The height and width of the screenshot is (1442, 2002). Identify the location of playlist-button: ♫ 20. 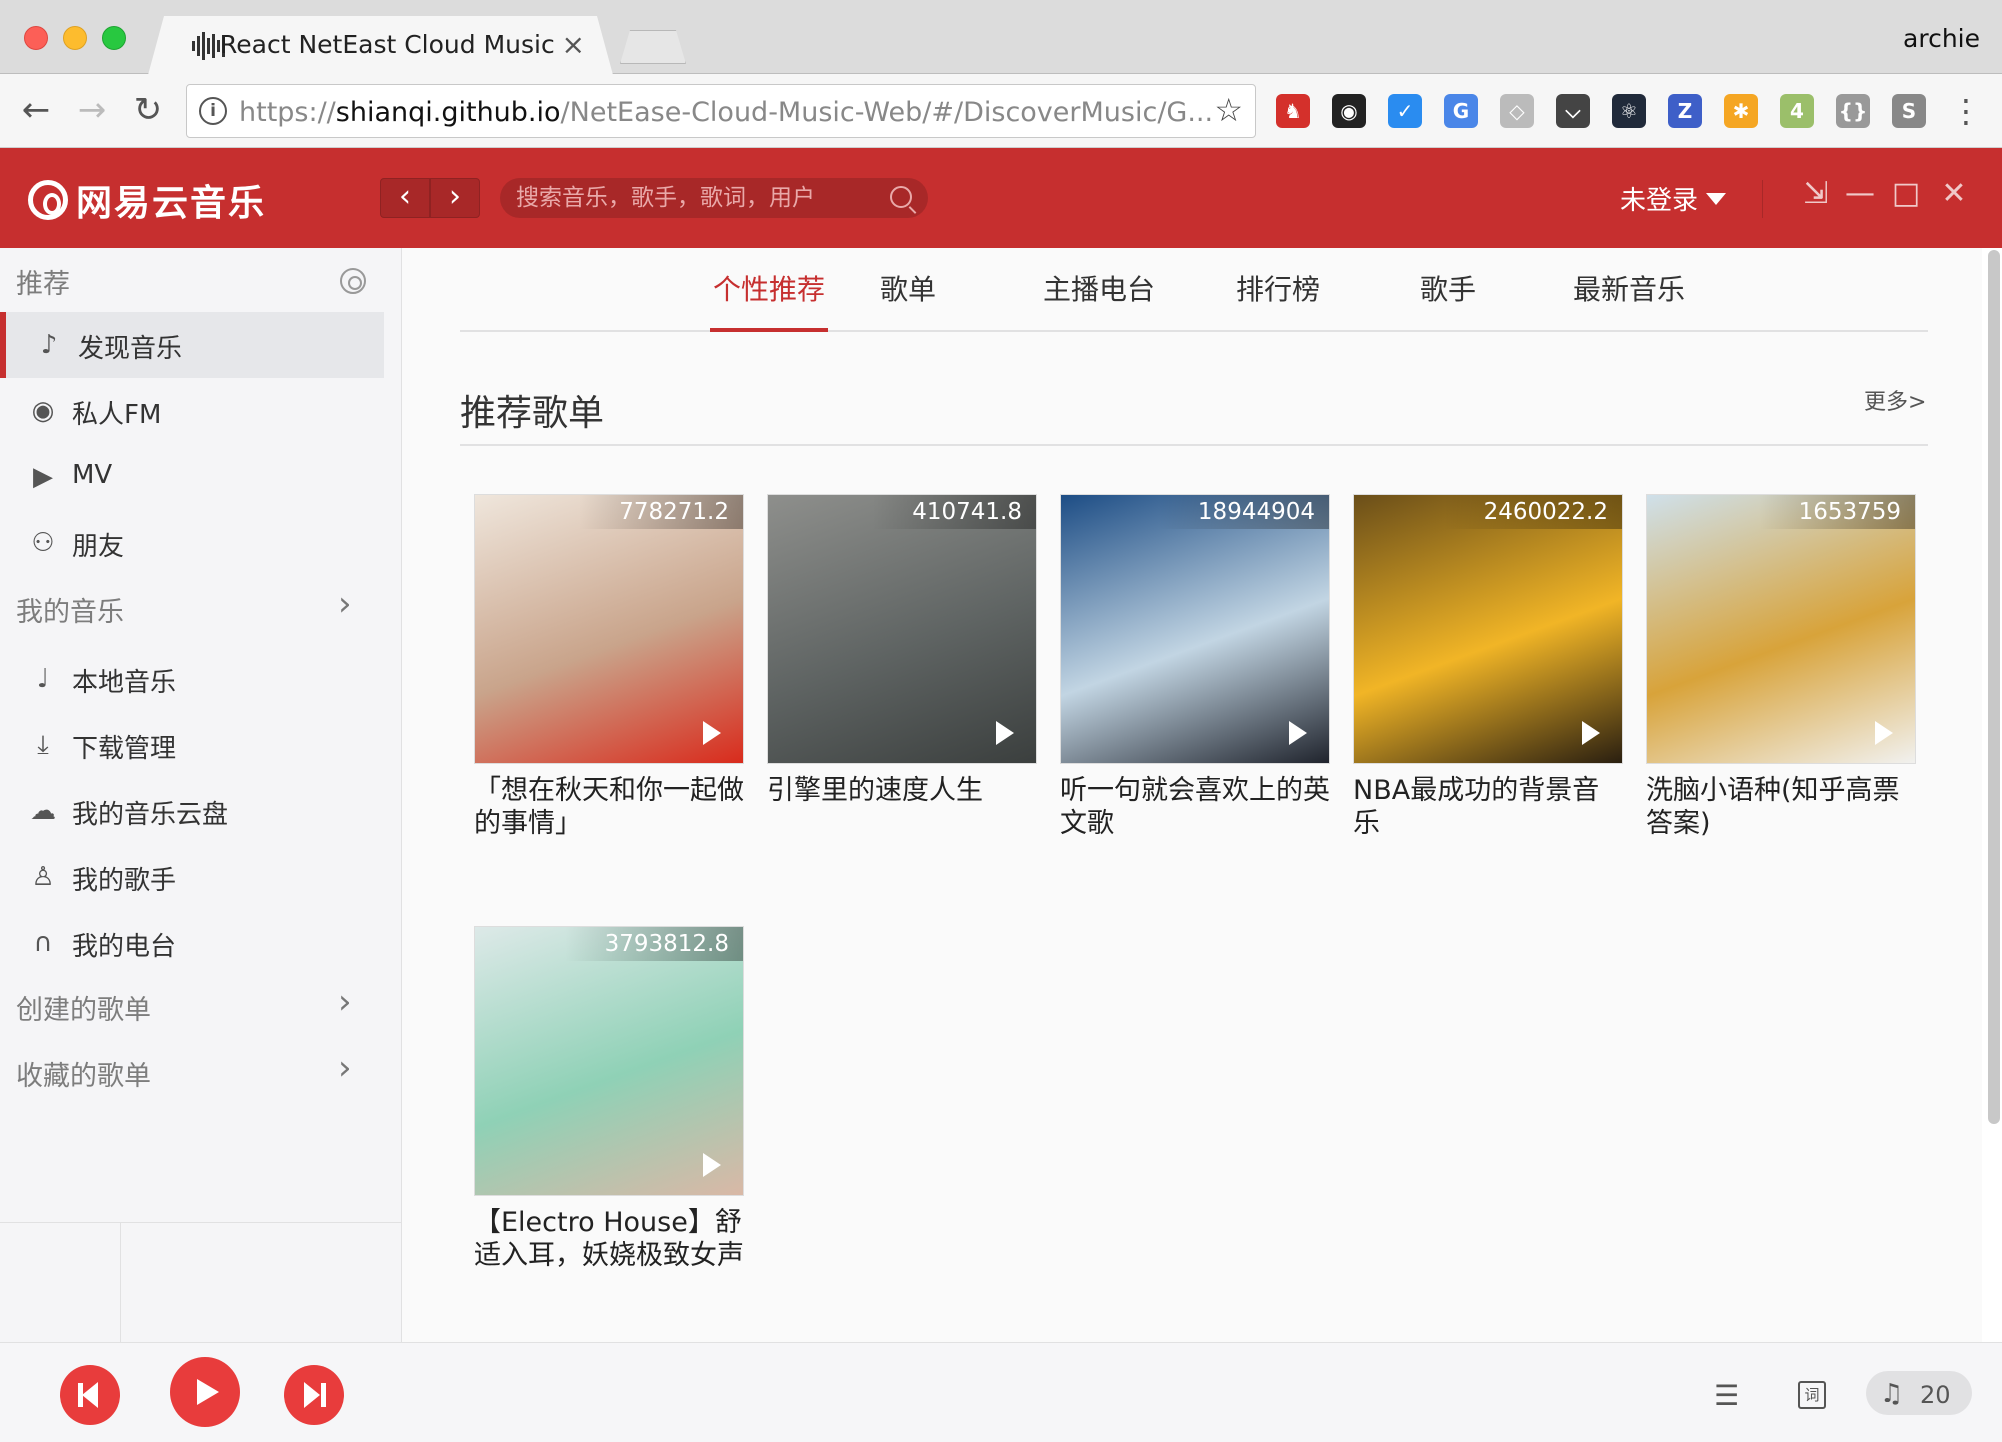
(1919, 1393).